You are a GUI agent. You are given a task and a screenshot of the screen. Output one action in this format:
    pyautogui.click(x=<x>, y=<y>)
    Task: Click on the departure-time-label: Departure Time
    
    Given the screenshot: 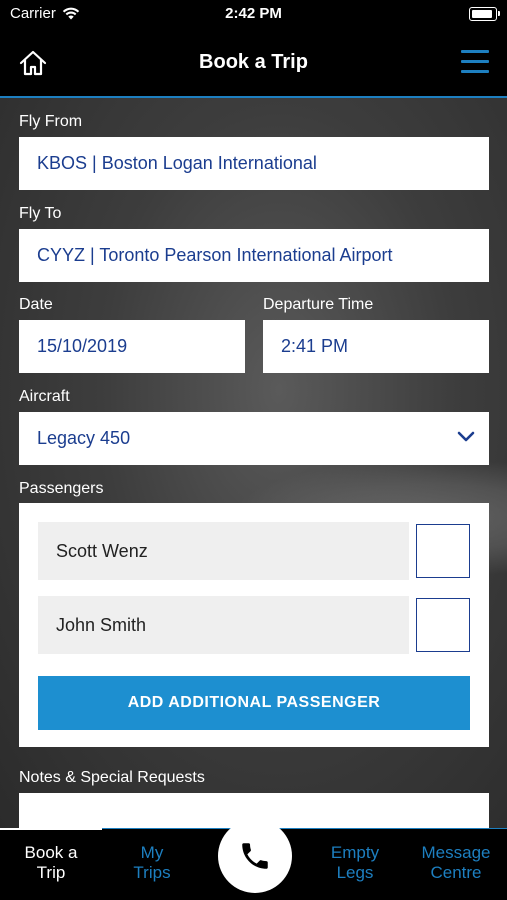 What is the action you would take?
    pyautogui.click(x=318, y=304)
    